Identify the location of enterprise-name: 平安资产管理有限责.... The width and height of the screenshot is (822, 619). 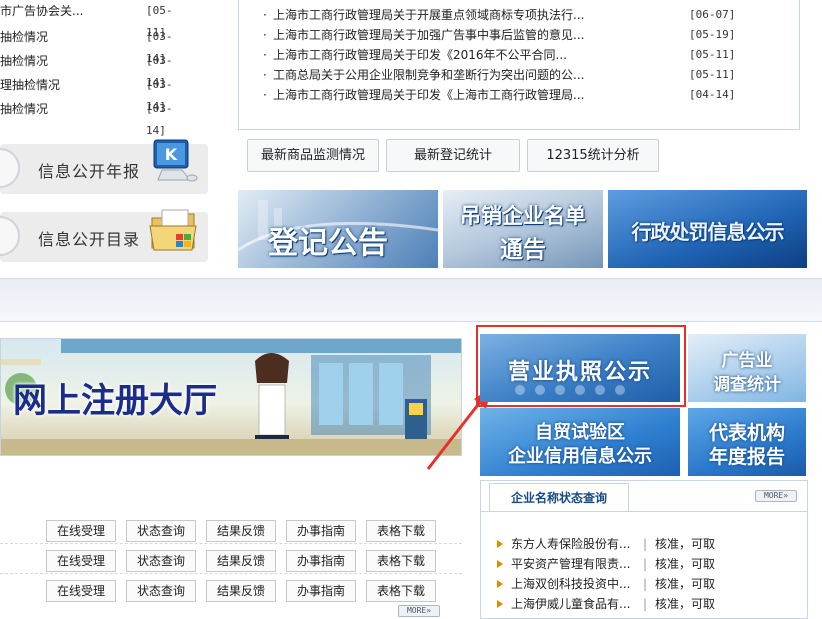
(570, 564).